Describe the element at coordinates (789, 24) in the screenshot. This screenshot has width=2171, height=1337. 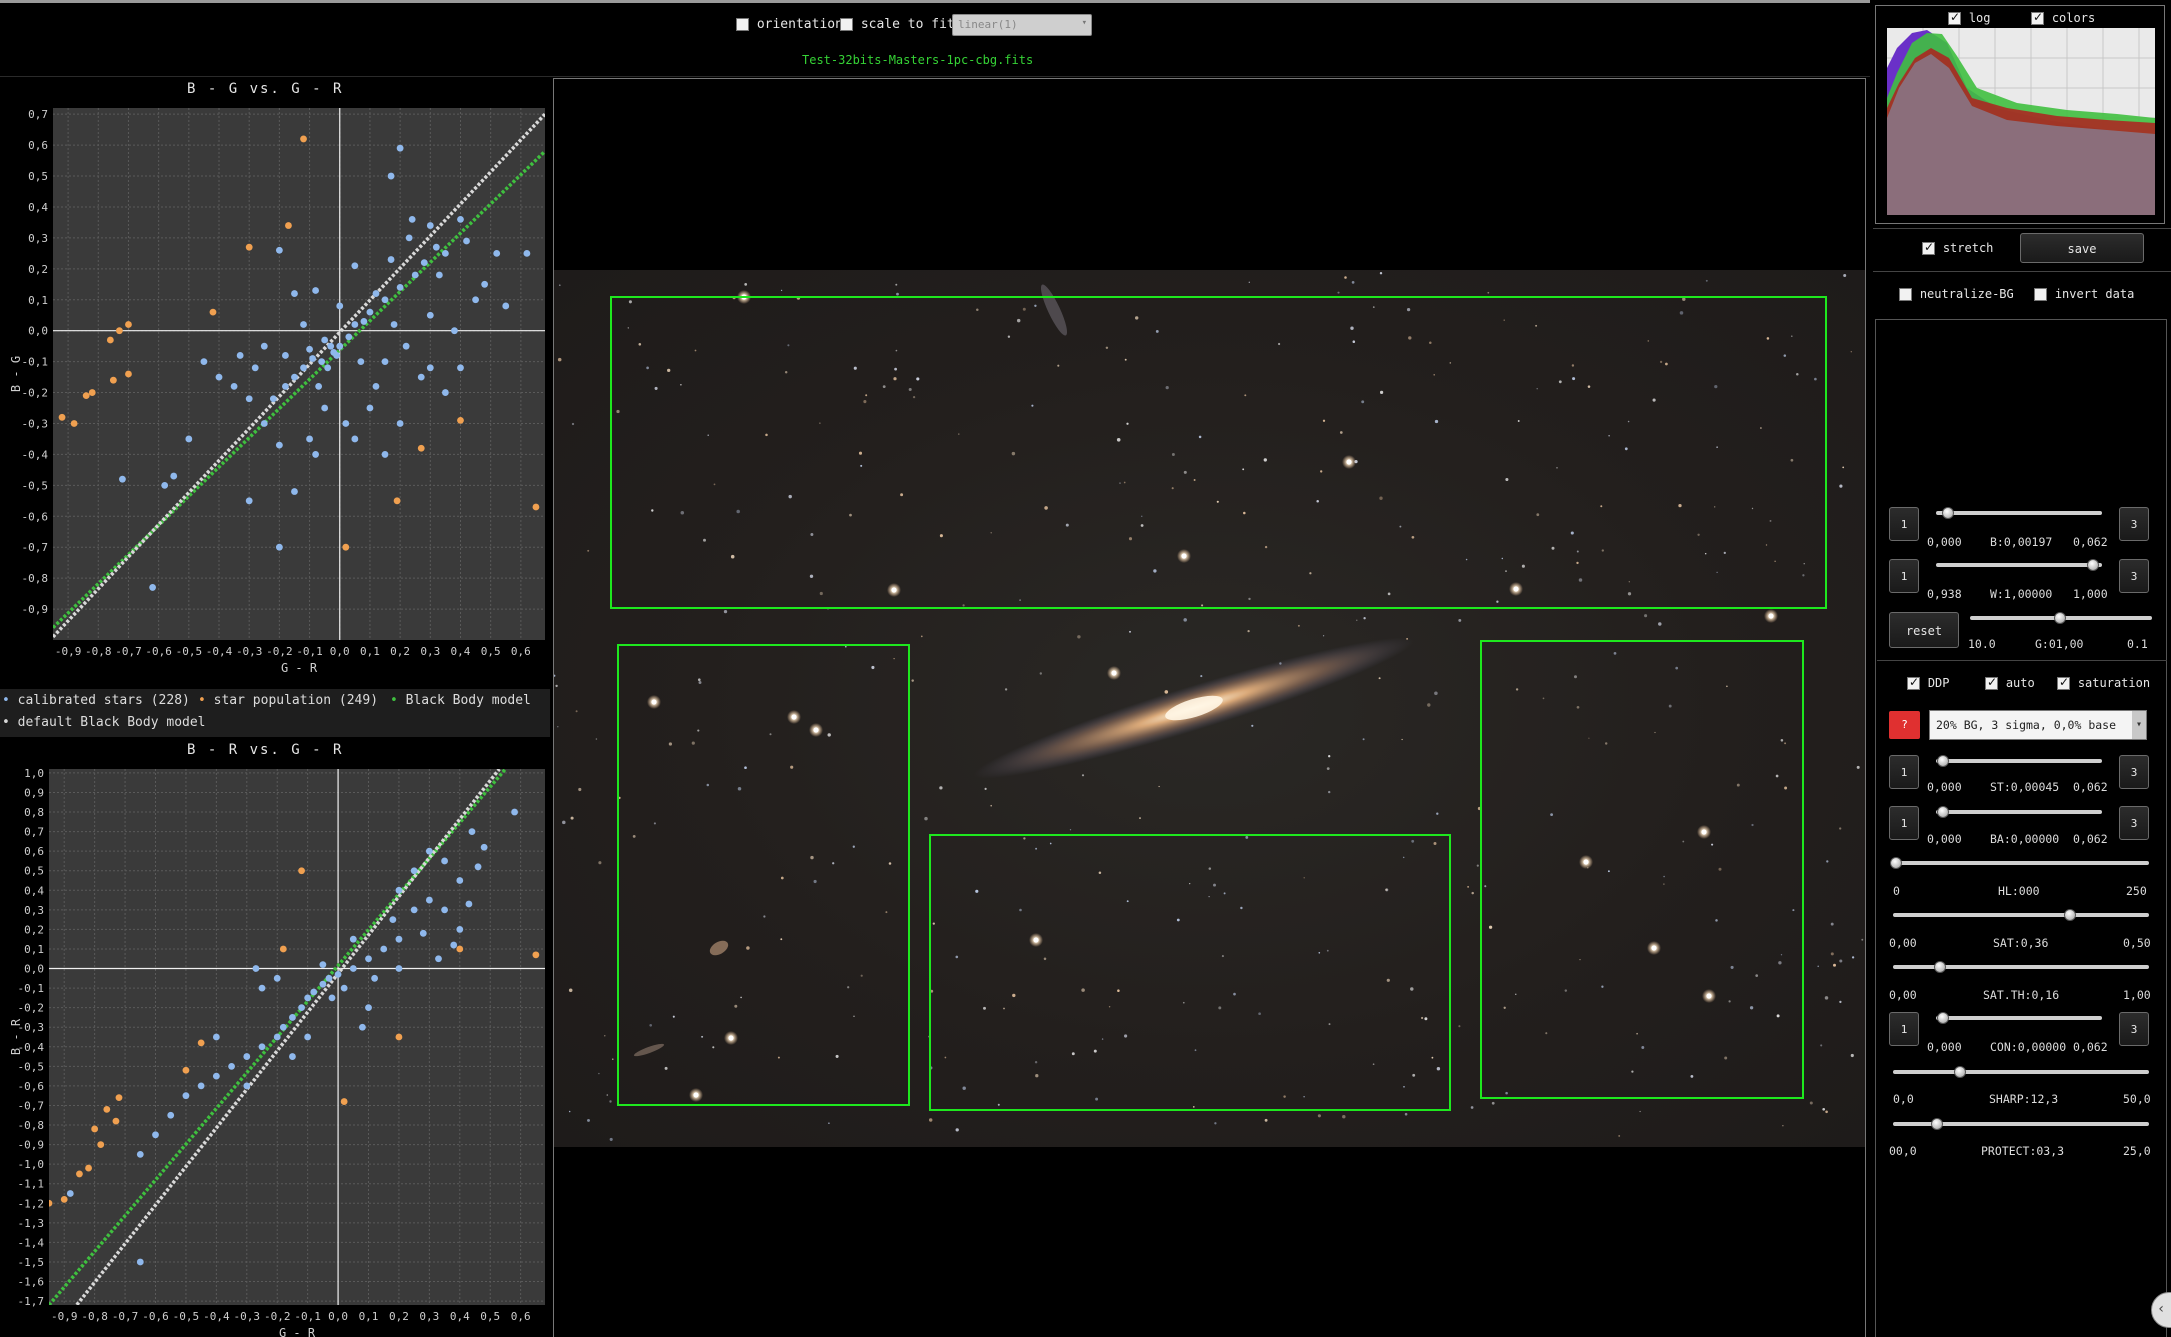
I see `orientation-toggle: orientation` at that location.